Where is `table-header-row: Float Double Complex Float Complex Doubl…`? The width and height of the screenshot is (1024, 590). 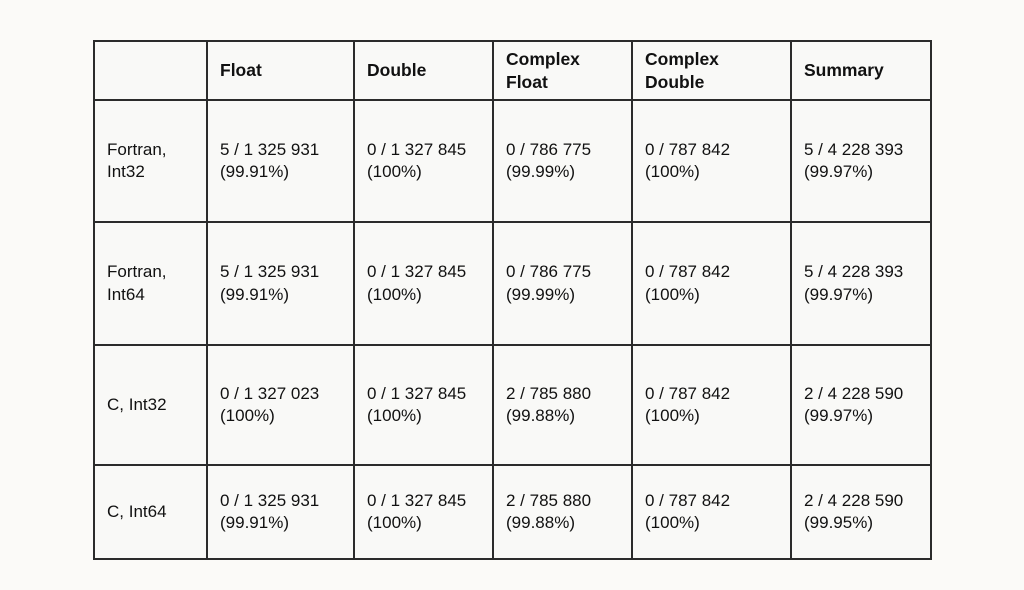
table-header-row: Float Double Complex Float Complex Doubl… is located at coordinates (512, 70).